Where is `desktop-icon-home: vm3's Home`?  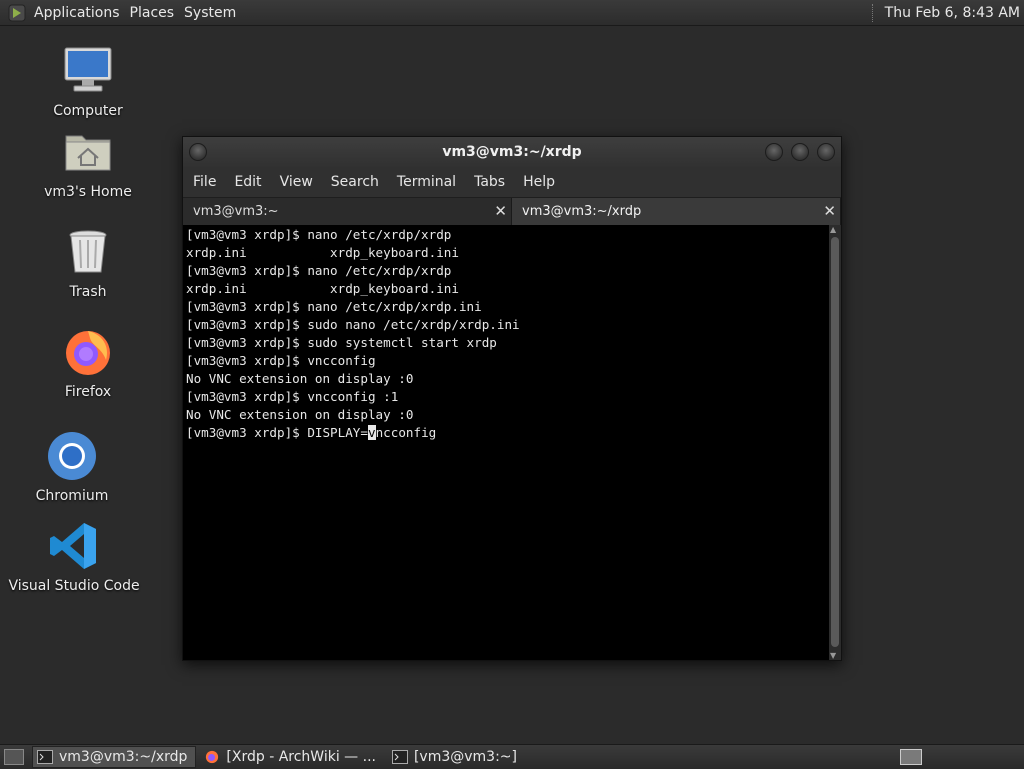
desktop-icon-home: vm3's Home is located at coordinates (88, 163).